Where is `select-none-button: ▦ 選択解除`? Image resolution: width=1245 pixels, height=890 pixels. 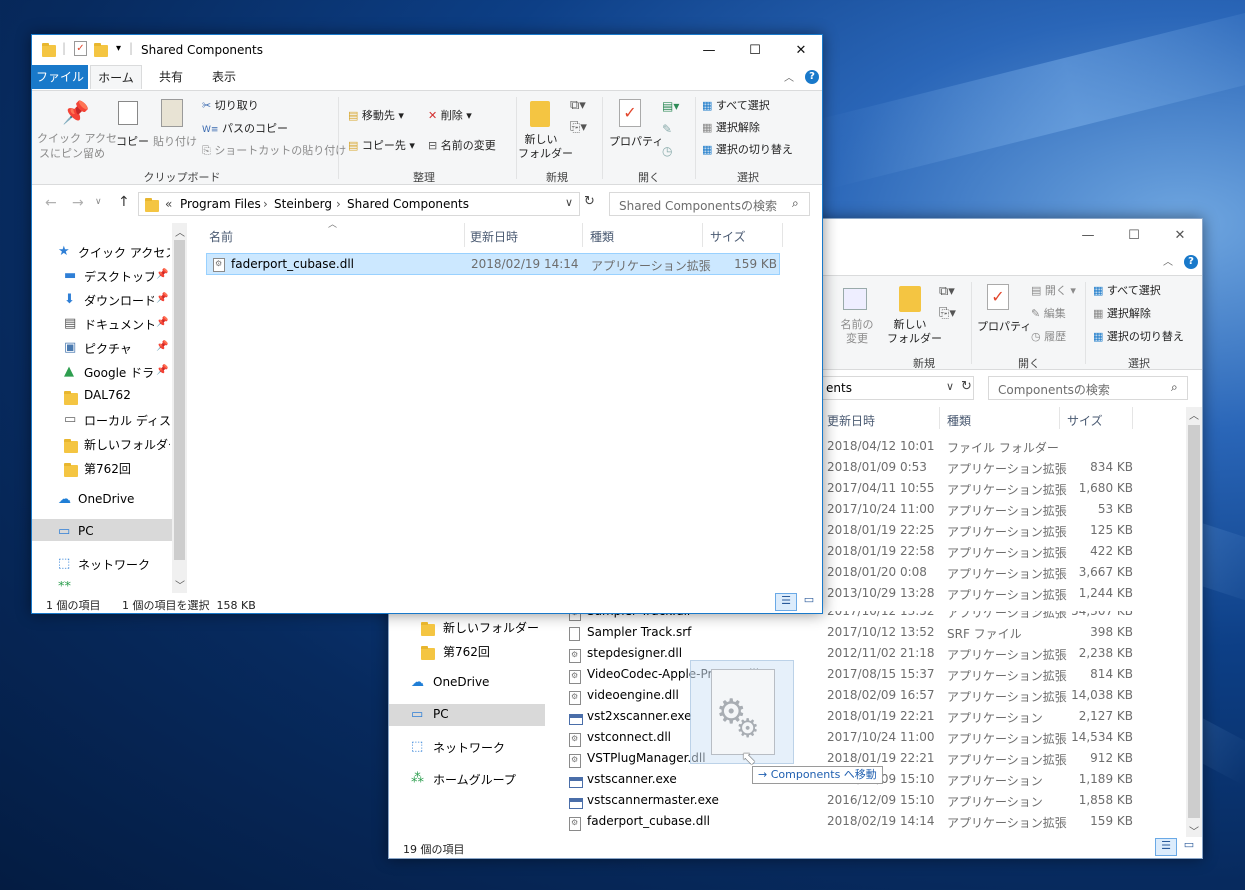
select-none-button: ▦ 選択解除 is located at coordinates (731, 127).